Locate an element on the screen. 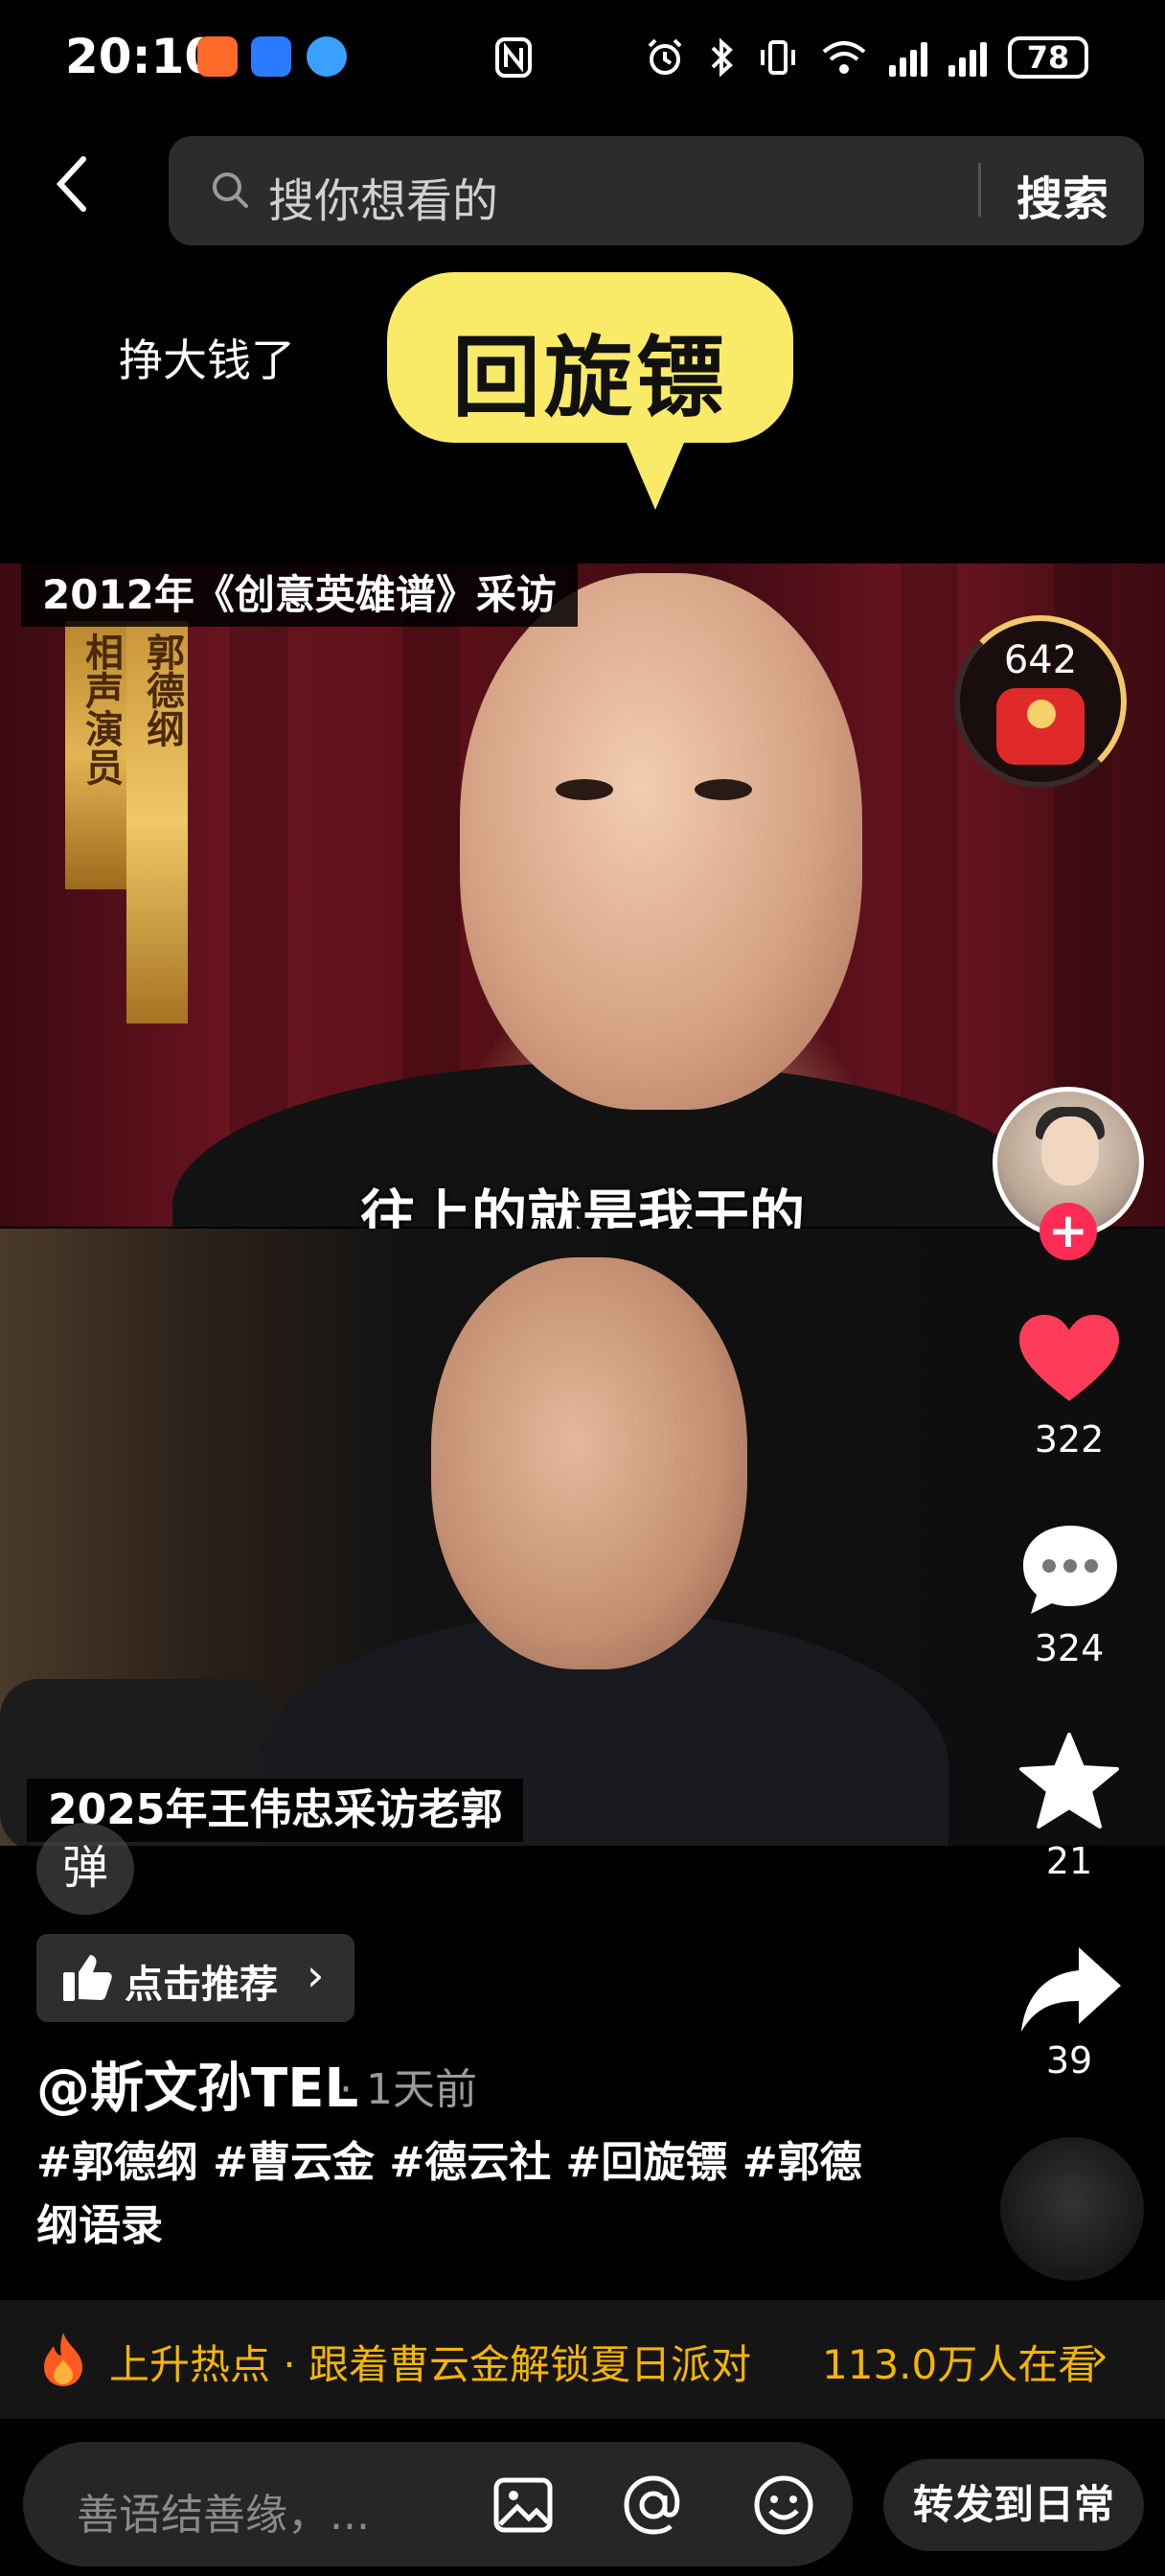  status-icons: 78 is located at coordinates (866, 57).